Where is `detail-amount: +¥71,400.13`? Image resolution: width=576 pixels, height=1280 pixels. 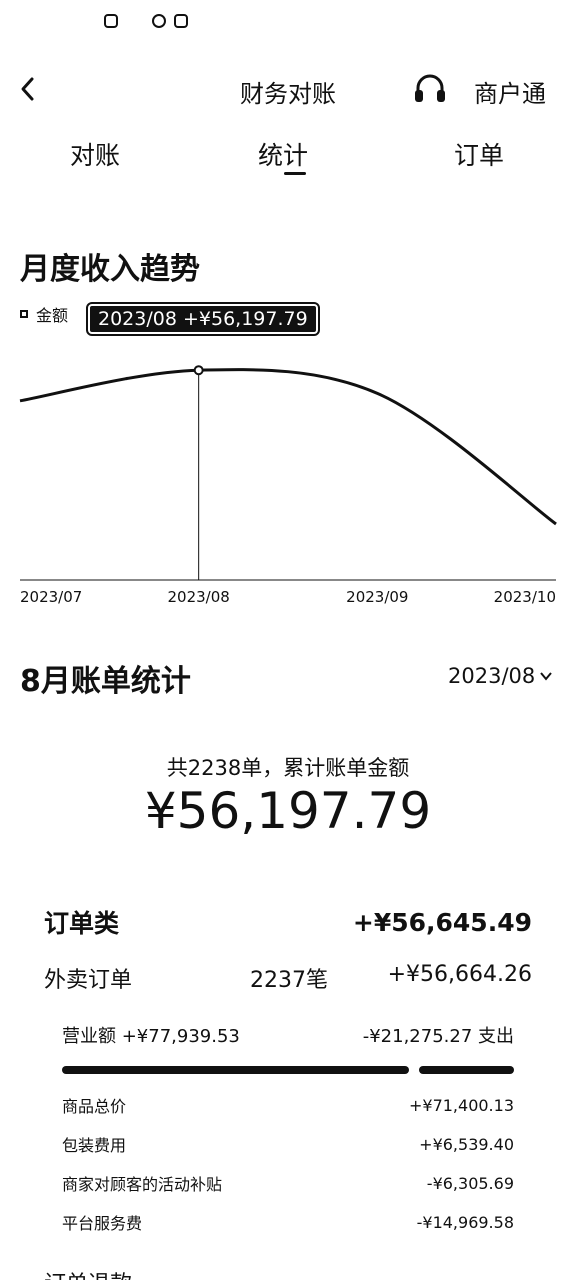
detail-amount: +¥71,400.13 is located at coordinates (461, 1105).